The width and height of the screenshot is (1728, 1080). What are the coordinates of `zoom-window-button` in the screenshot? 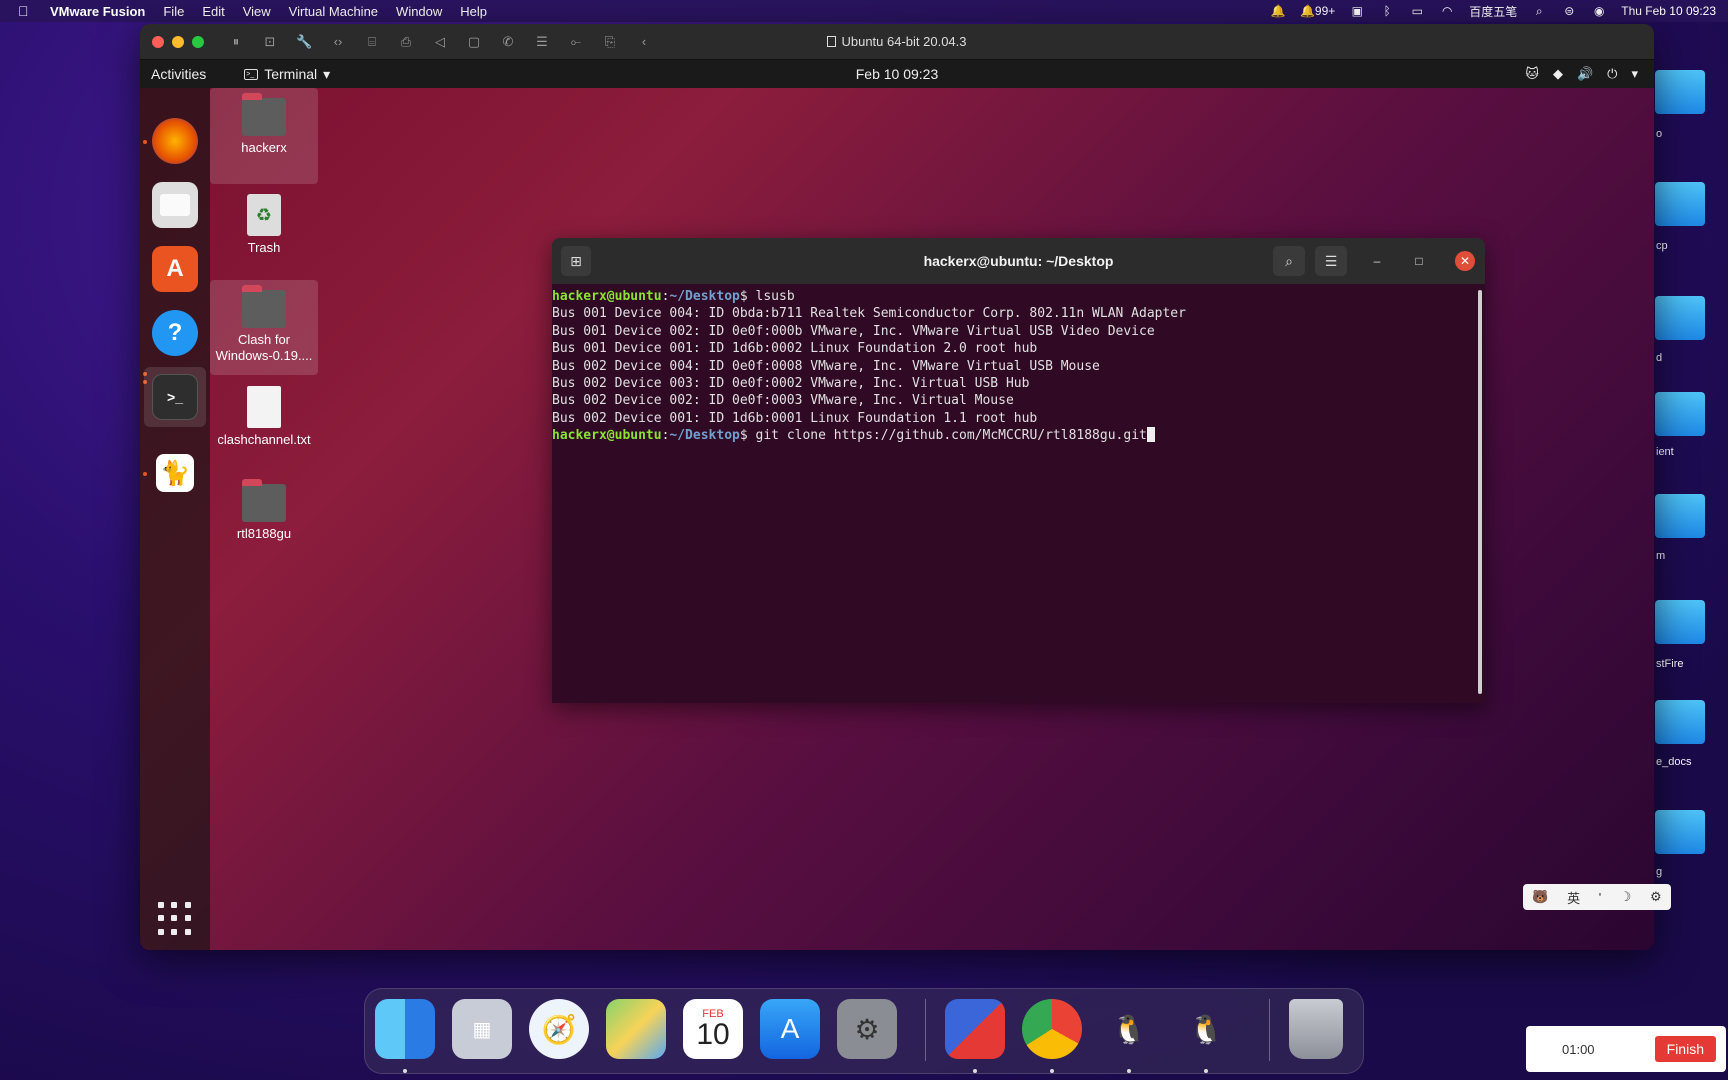 It's located at (198, 41).